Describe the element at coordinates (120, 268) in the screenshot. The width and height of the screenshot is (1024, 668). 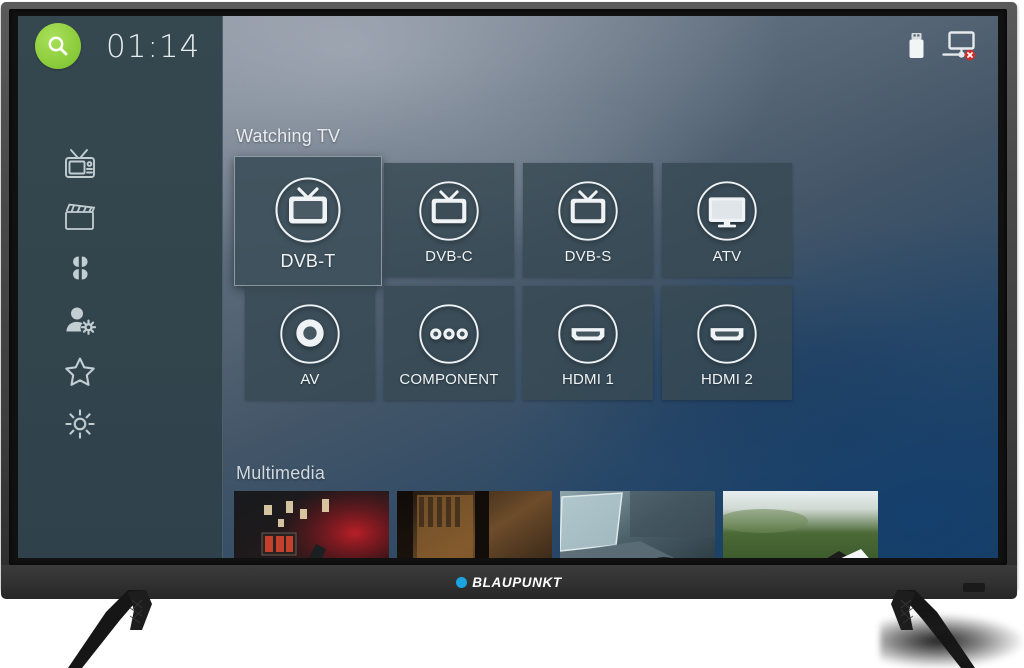
I see `sidebar-item-apps` at that location.